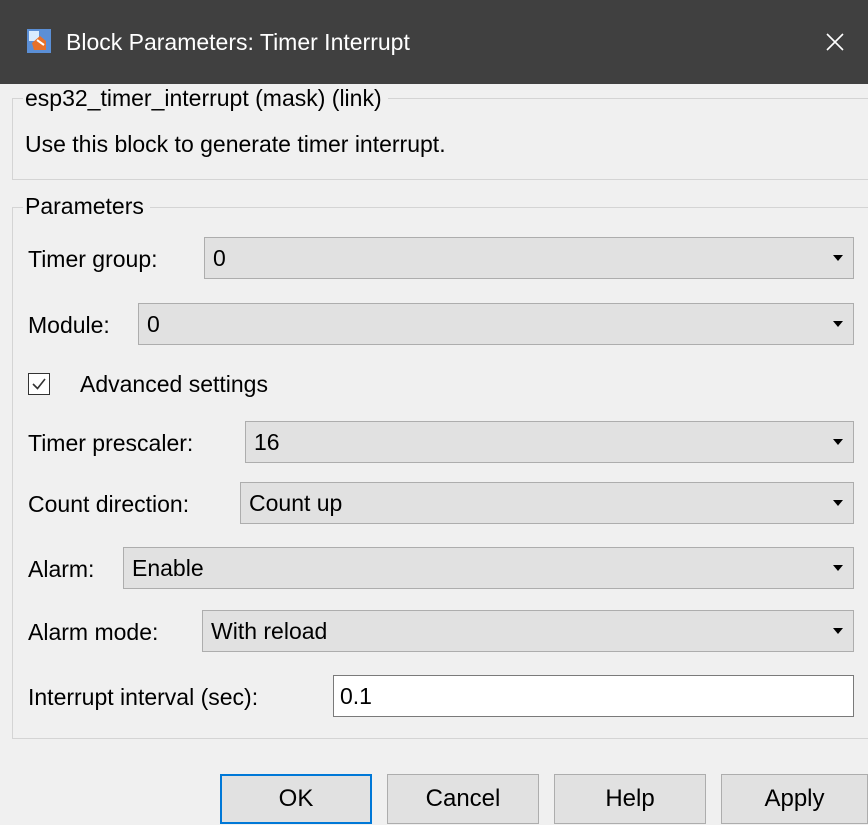 This screenshot has height=825, width=868. Describe the element at coordinates (143, 697) in the screenshot. I see `interrupt-interval-label: Interrupt interval (sec):` at that location.